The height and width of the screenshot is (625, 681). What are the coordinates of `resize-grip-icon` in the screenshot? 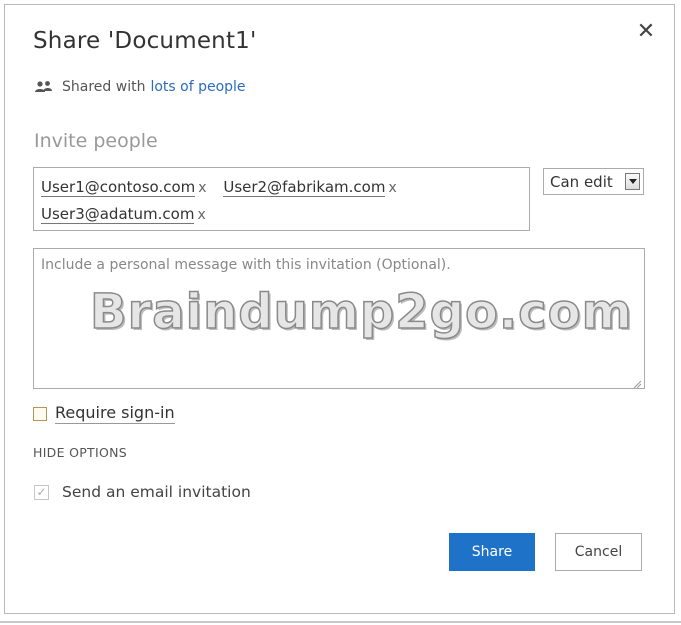 It's located at (637, 383).